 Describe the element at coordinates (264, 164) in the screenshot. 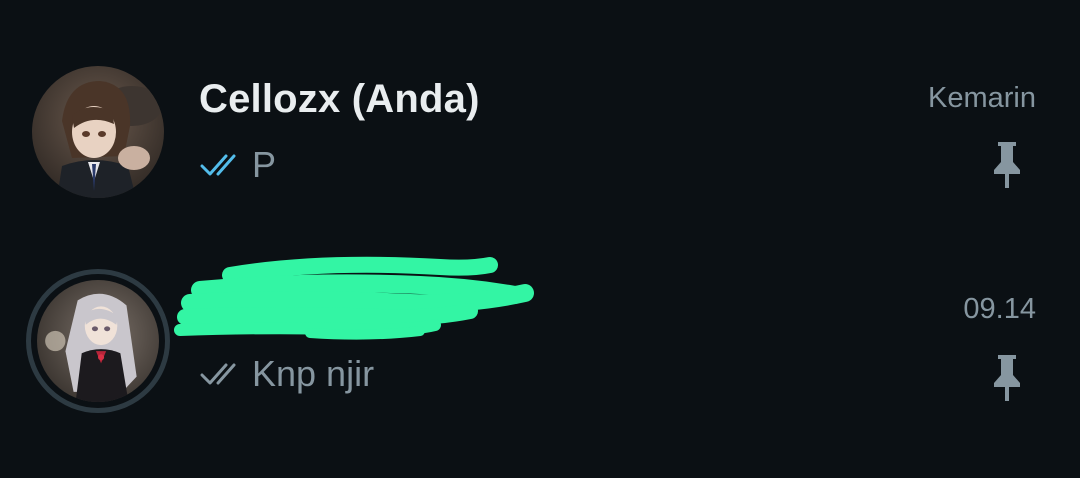

I see `message-preview-text: P` at that location.